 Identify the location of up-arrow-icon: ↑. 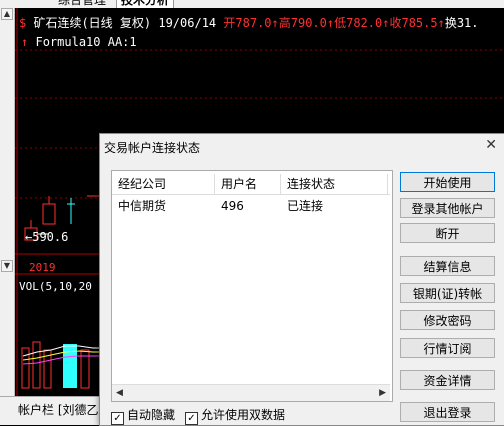
(25, 42).